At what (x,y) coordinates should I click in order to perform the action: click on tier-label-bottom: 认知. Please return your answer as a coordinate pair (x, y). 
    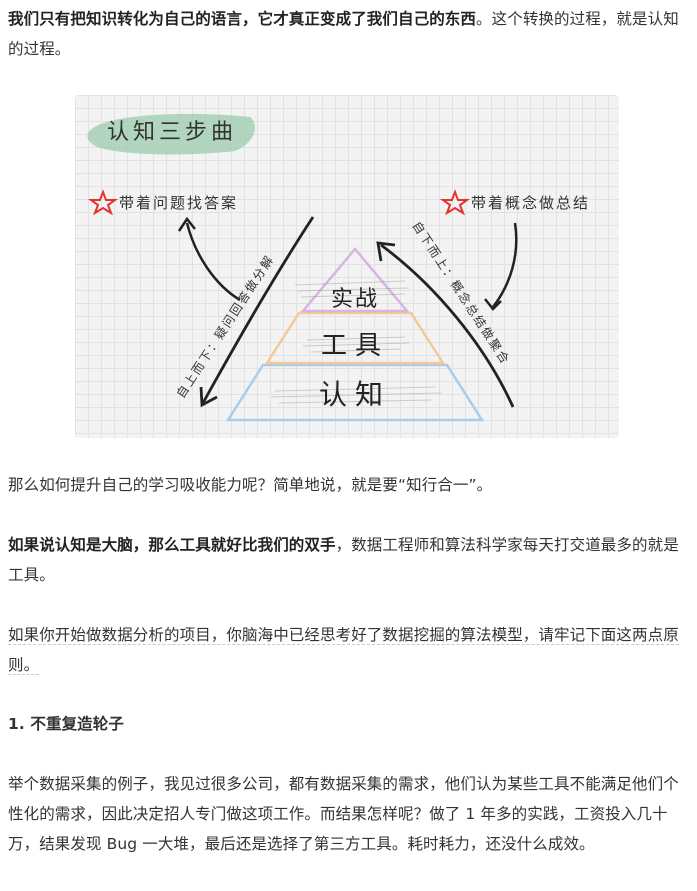
    Looking at the image, I should click on (355, 394).